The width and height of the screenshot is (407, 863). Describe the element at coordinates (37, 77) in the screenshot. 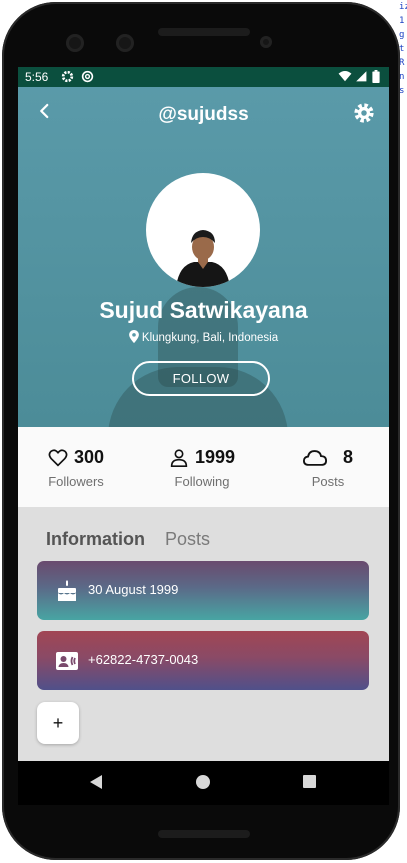

I see `status-time: 5:56` at that location.